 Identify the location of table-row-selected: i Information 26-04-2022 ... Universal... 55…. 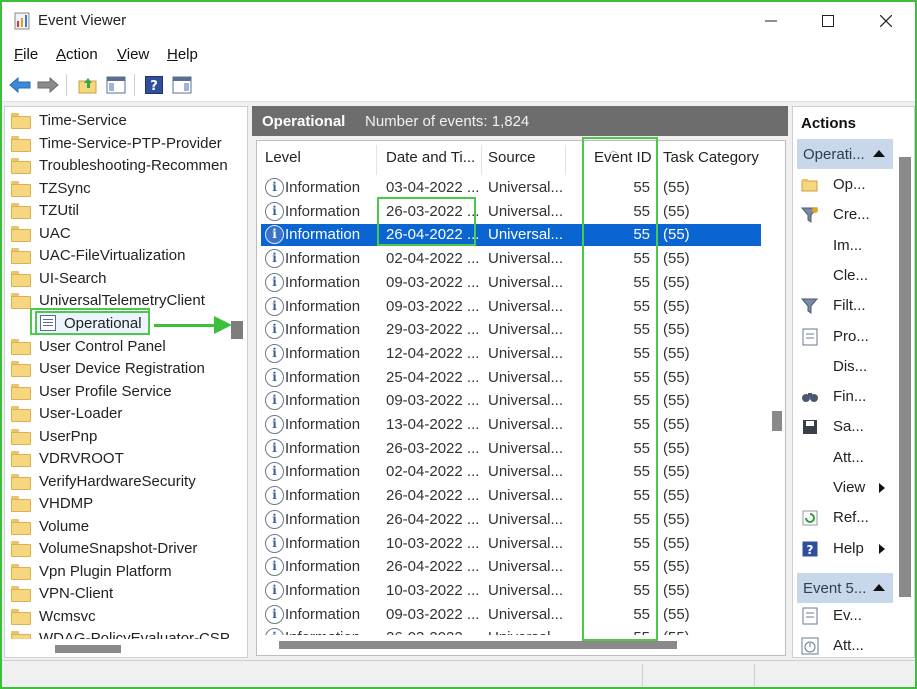
(511, 235).